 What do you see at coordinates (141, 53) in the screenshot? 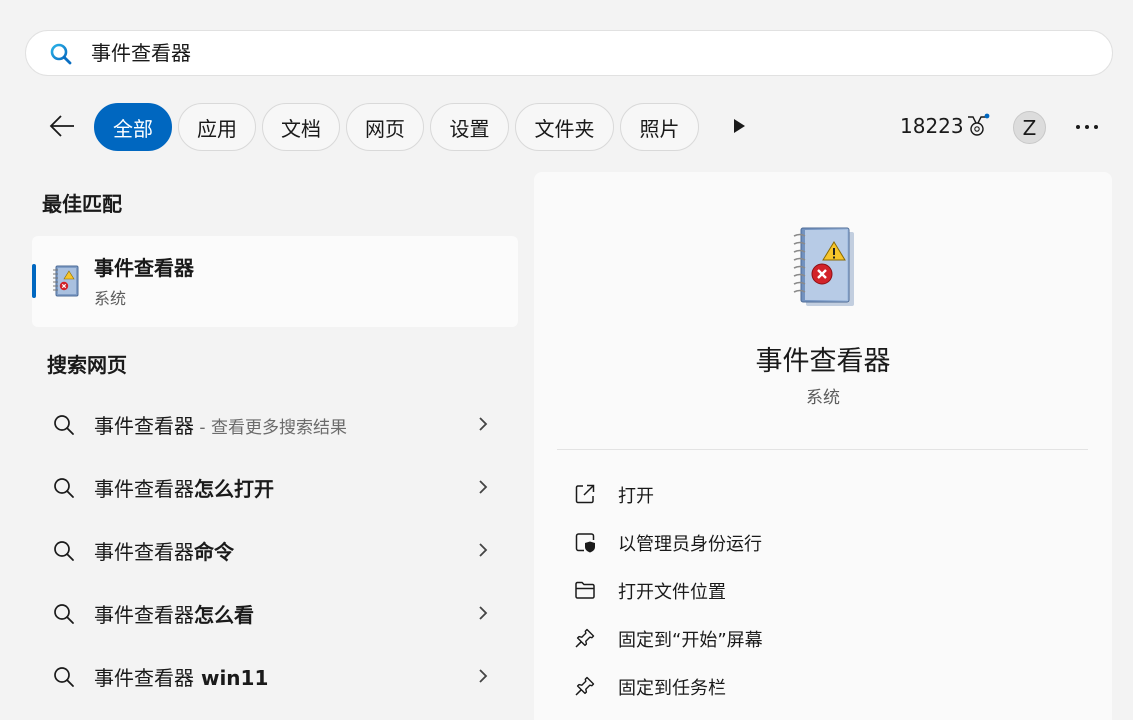
I see `search-input: 事件查看器` at bounding box center [141, 53].